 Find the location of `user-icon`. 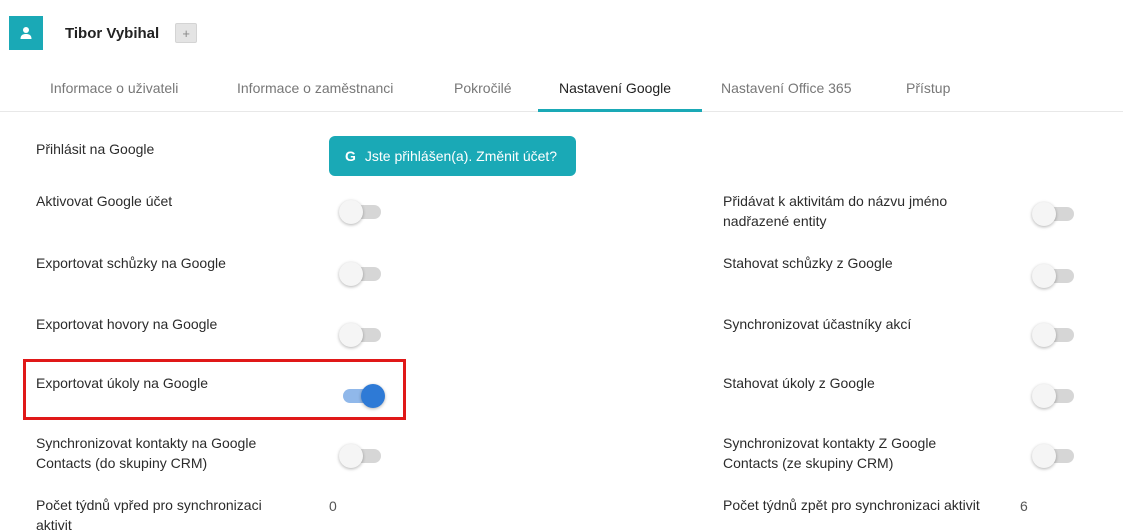

user-icon is located at coordinates (26, 33).